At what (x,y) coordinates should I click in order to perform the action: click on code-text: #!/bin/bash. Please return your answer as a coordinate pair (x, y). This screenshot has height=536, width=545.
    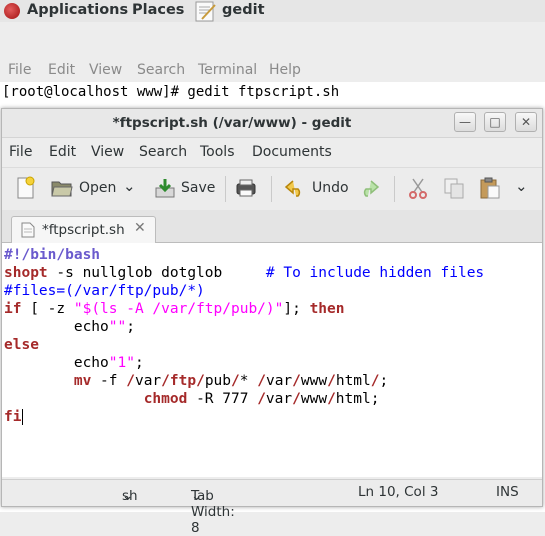
    Looking at the image, I should click on (52, 255).